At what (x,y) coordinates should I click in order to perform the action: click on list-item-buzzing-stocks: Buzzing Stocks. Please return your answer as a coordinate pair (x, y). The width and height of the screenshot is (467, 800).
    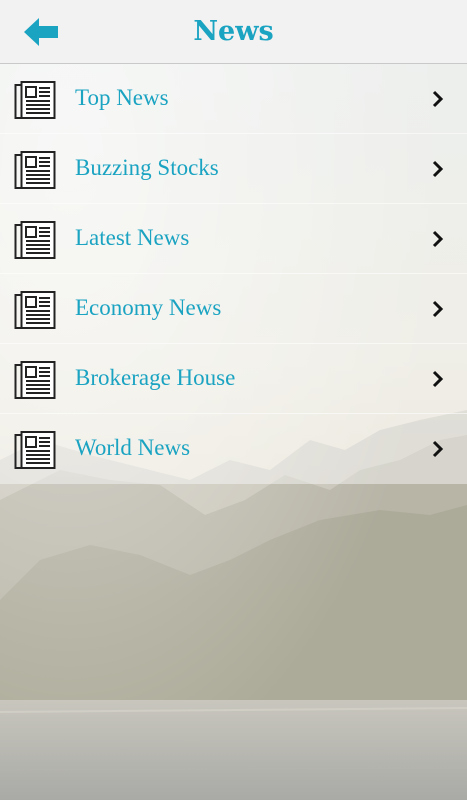
    Looking at the image, I should click on (233, 169).